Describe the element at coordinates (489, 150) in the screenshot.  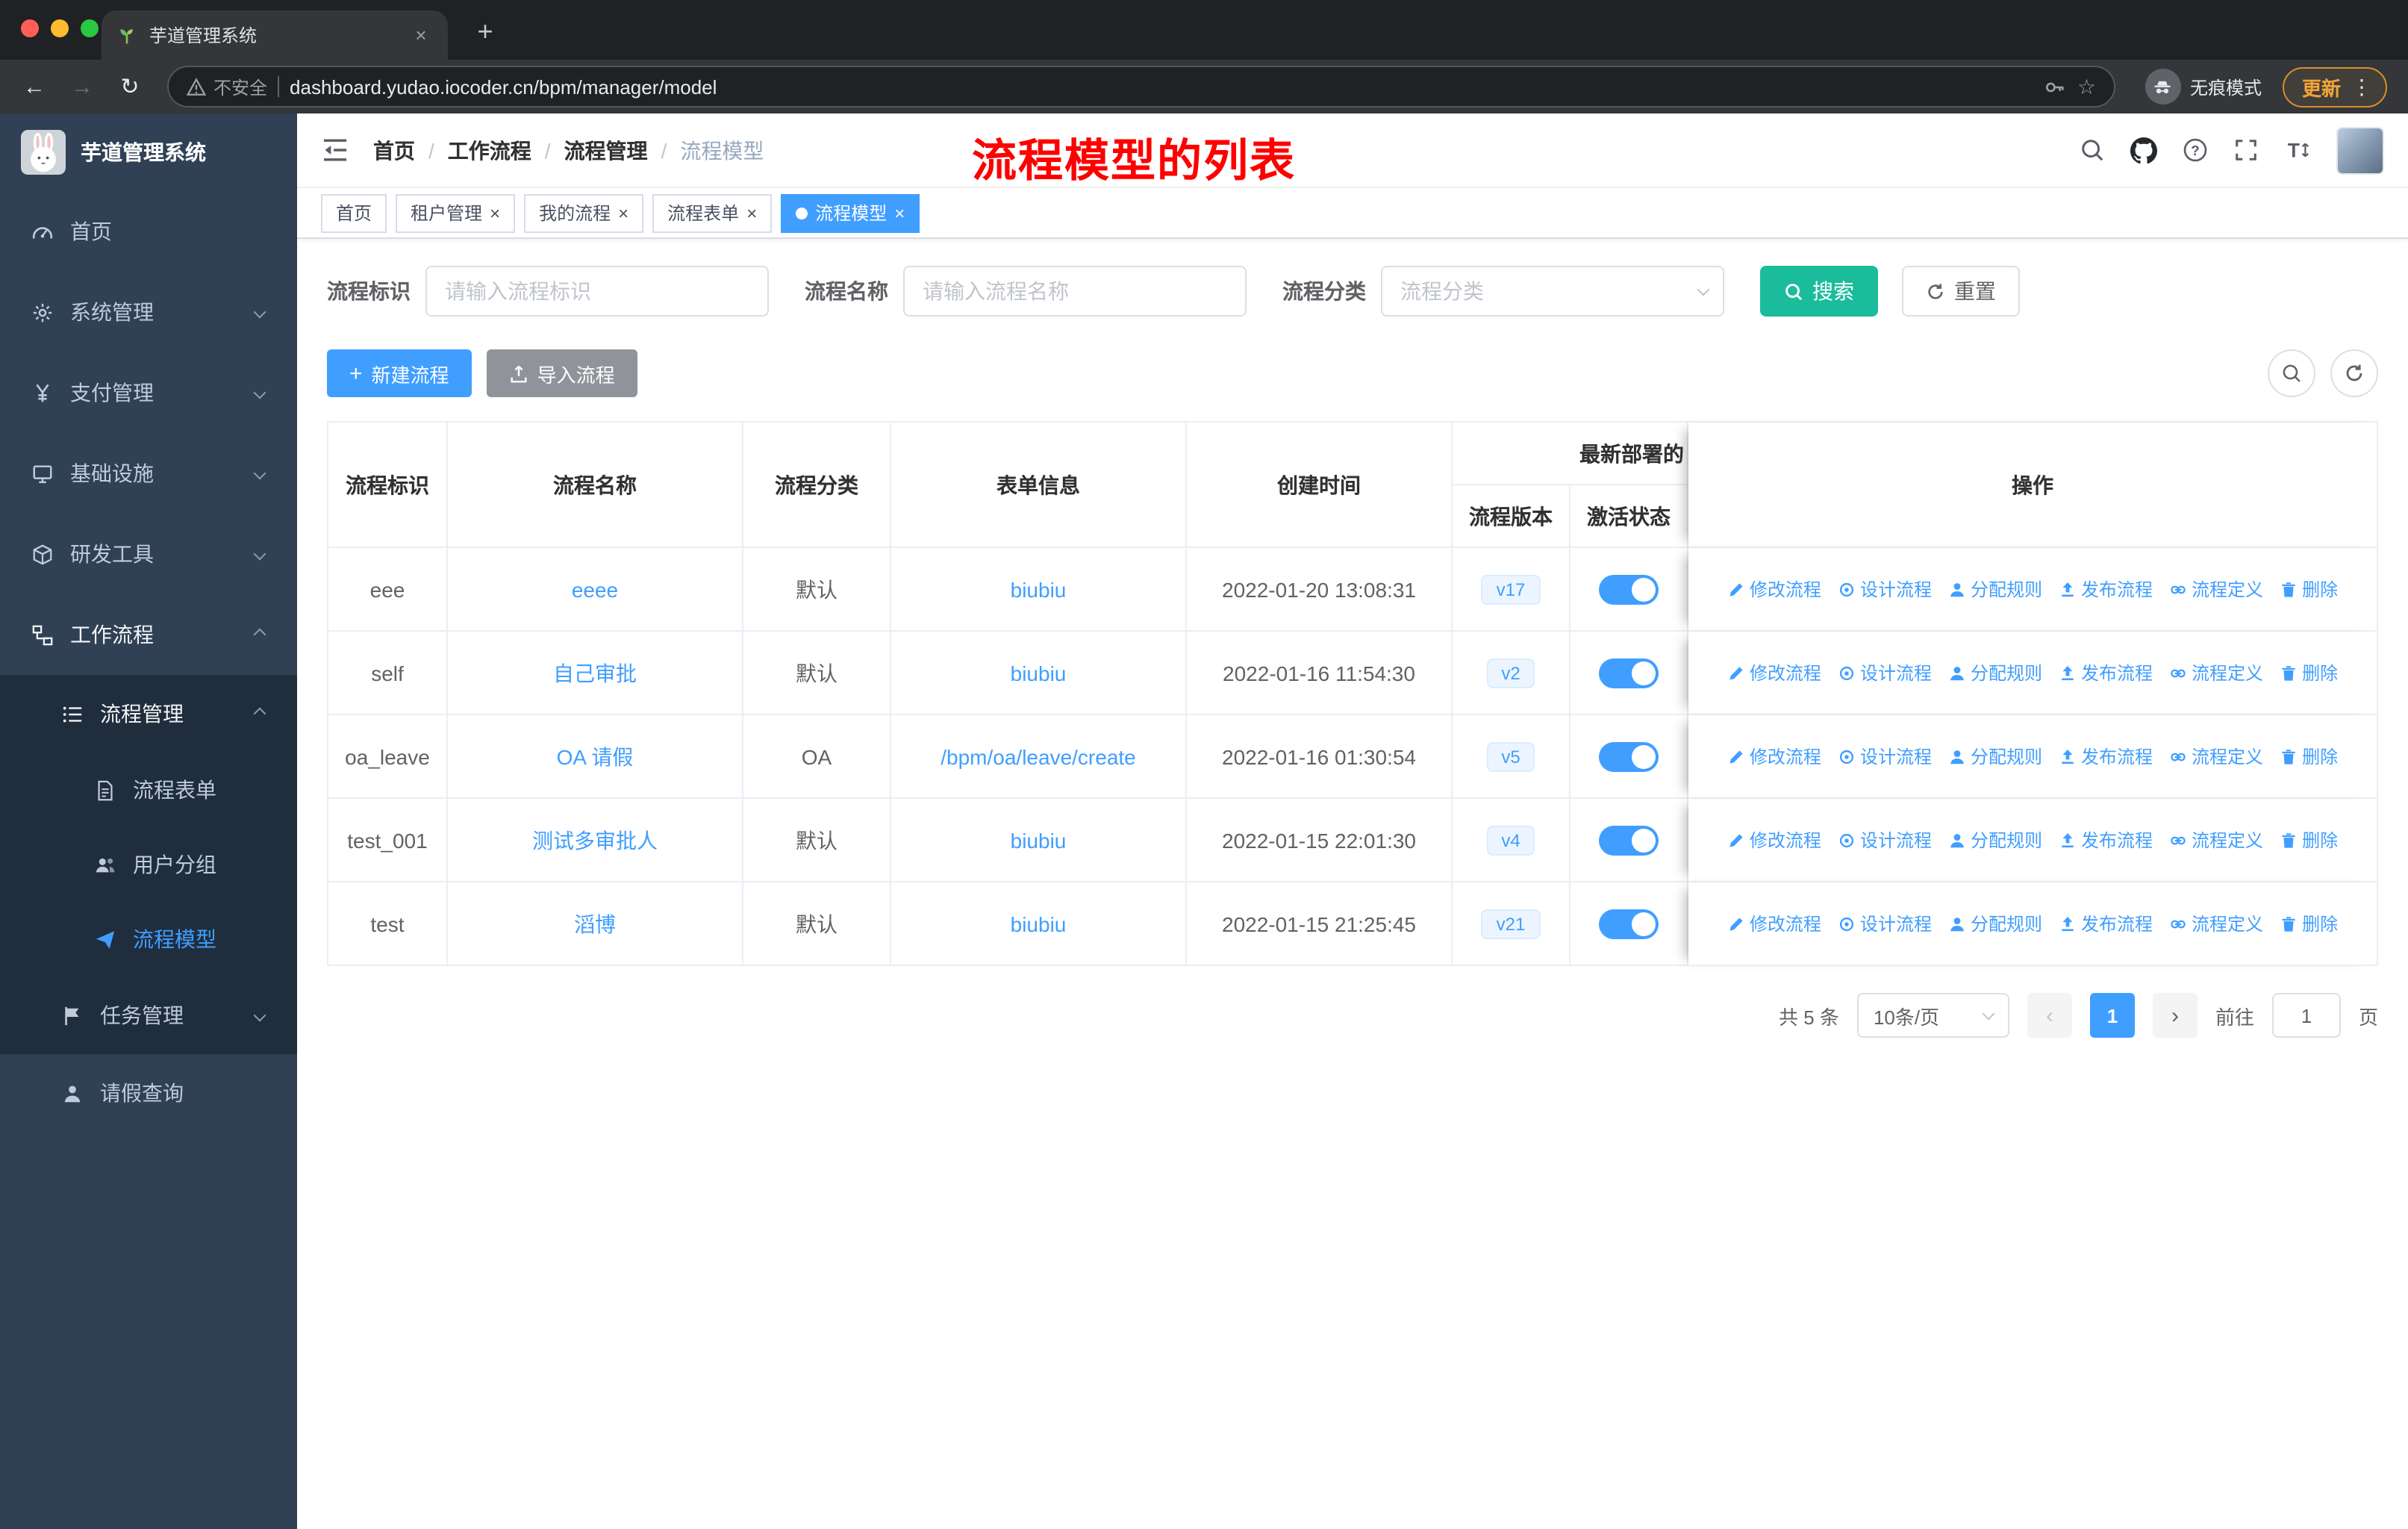
I see `breadcrumb-item: 工作流程` at that location.